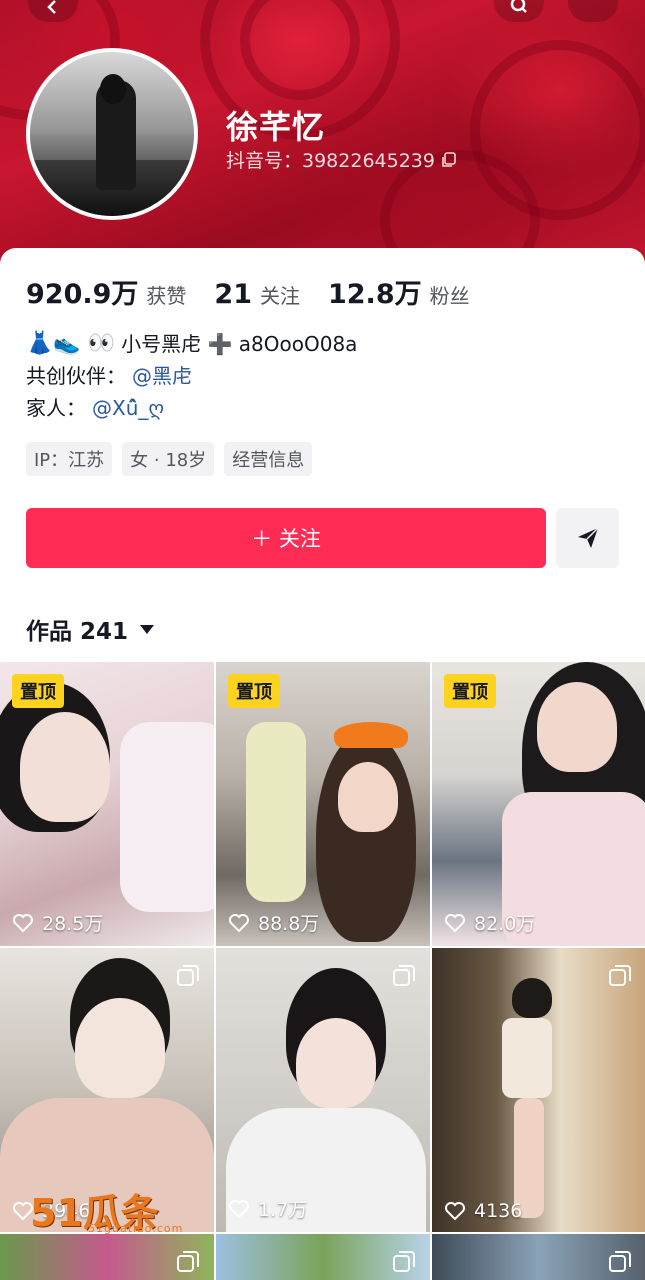 This screenshot has width=645, height=1280. Describe the element at coordinates (239, 344) in the screenshot. I see `bio-text: 小号黑虍 ➕ a8OooO08a` at that location.